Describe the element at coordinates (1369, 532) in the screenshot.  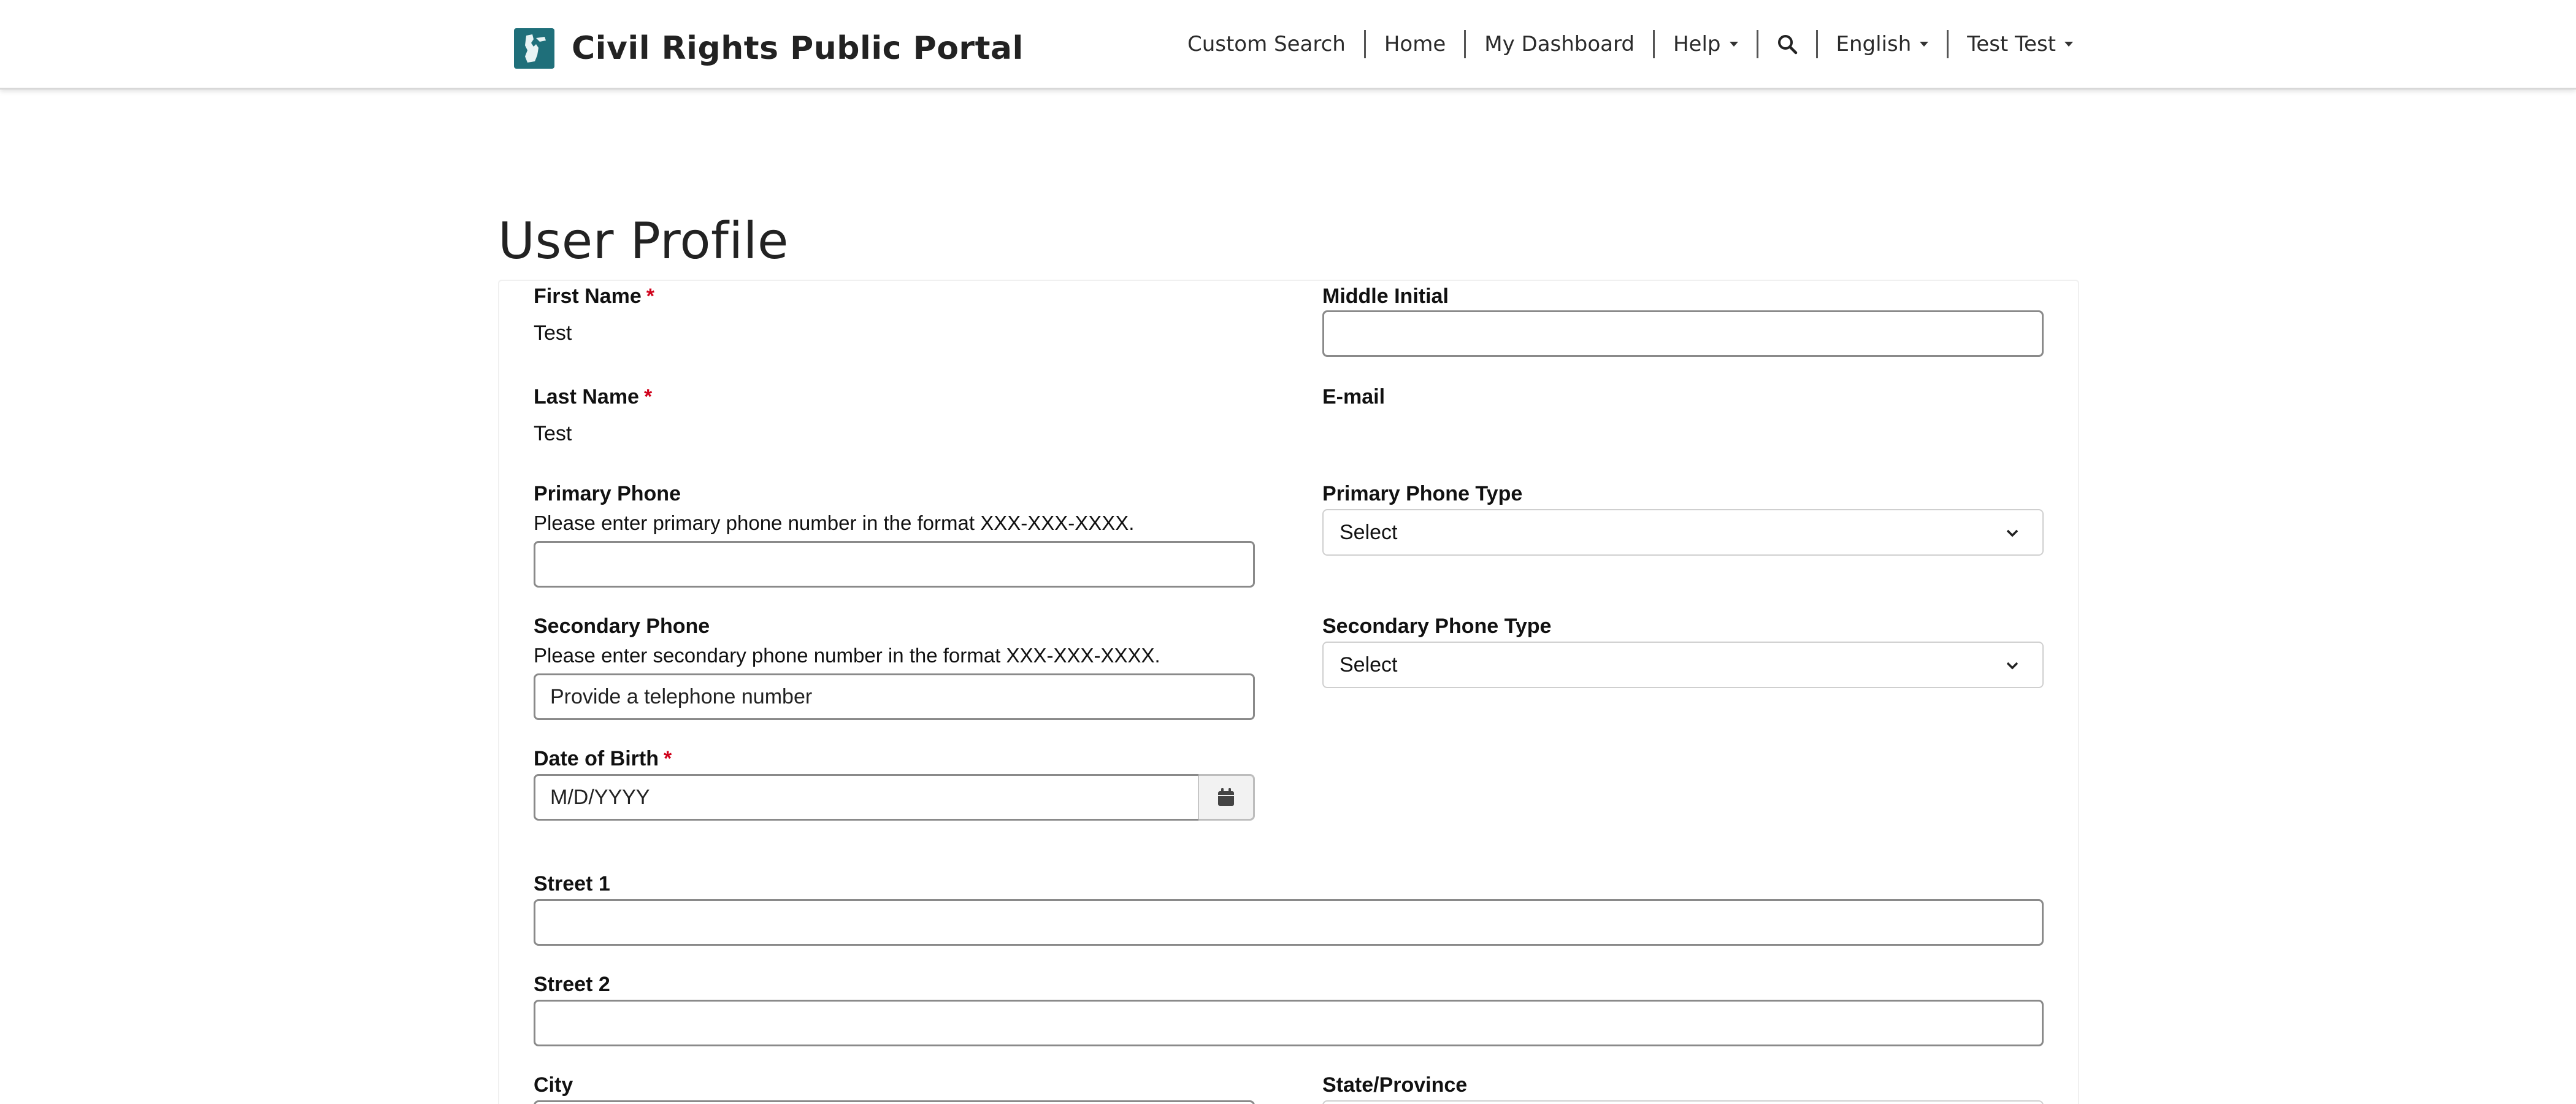
I see `primary-phone-type-selected: Select` at that location.